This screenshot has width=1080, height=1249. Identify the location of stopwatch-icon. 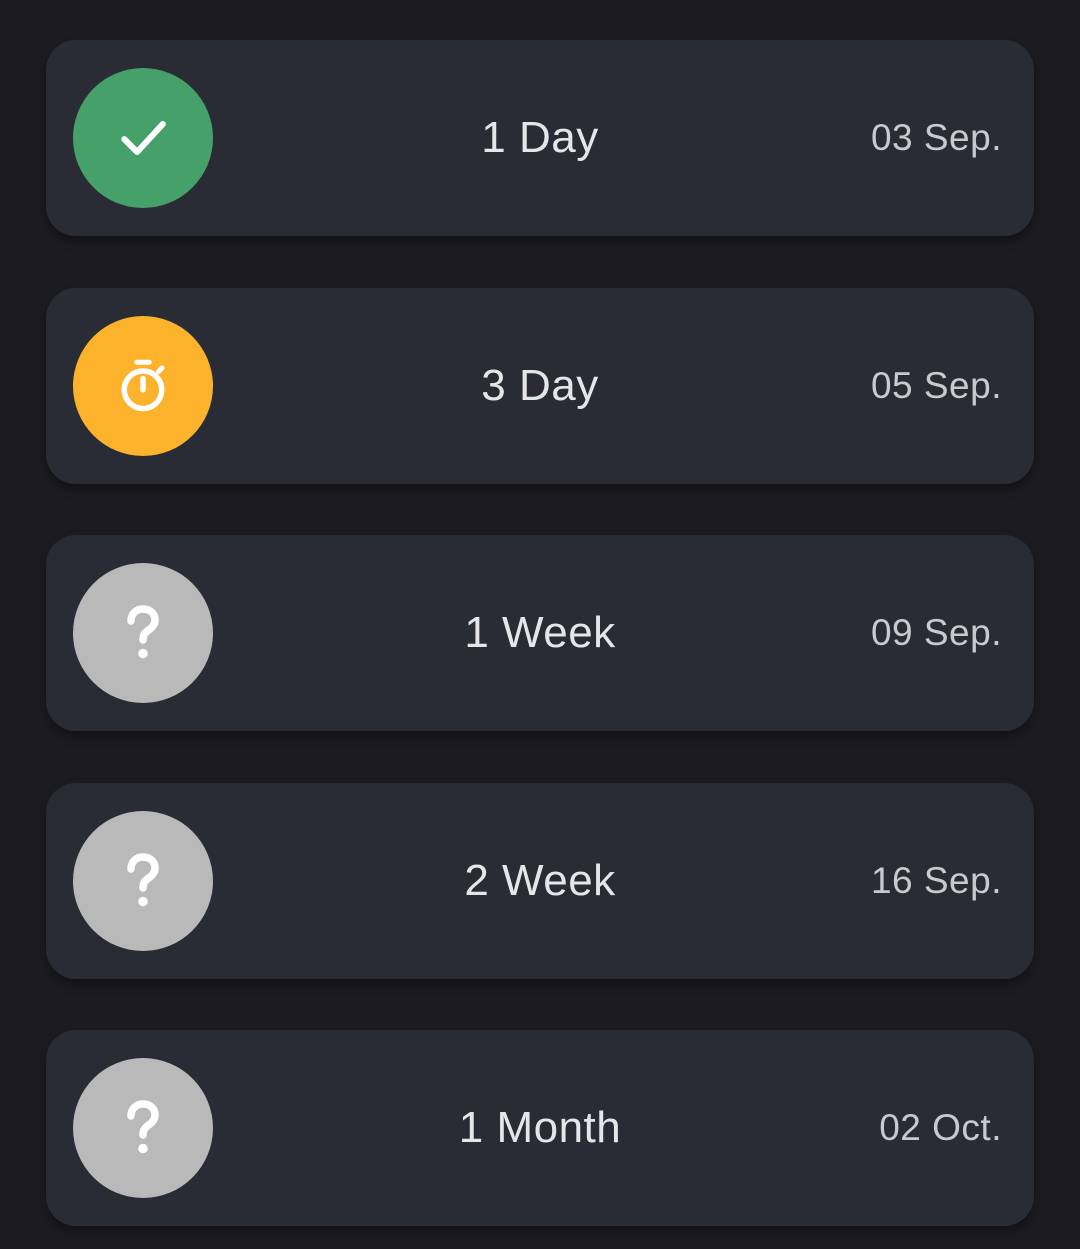
(143, 385).